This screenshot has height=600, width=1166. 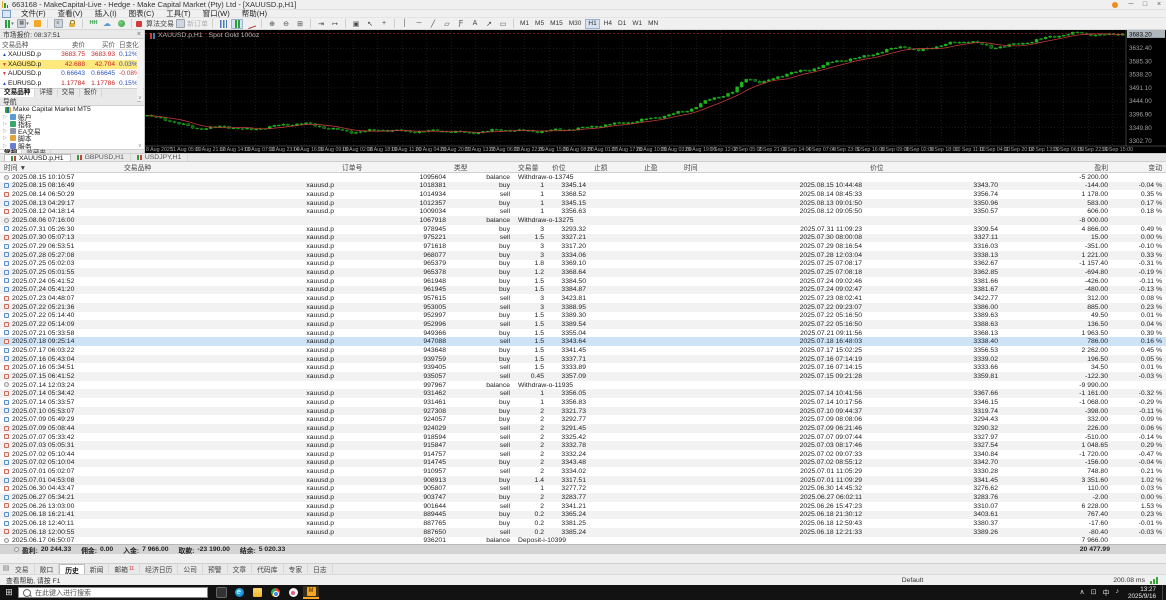 What do you see at coordinates (97, 569) in the screenshot?
I see `toolbox-tab-新闻: 新闻` at bounding box center [97, 569].